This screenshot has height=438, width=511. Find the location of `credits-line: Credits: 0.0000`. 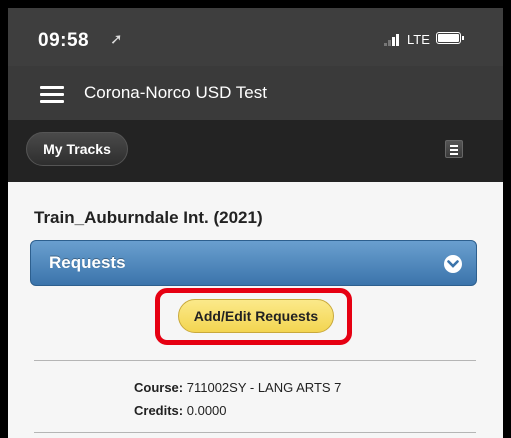

credits-line: Credits: 0.0000 is located at coordinates (180, 410).